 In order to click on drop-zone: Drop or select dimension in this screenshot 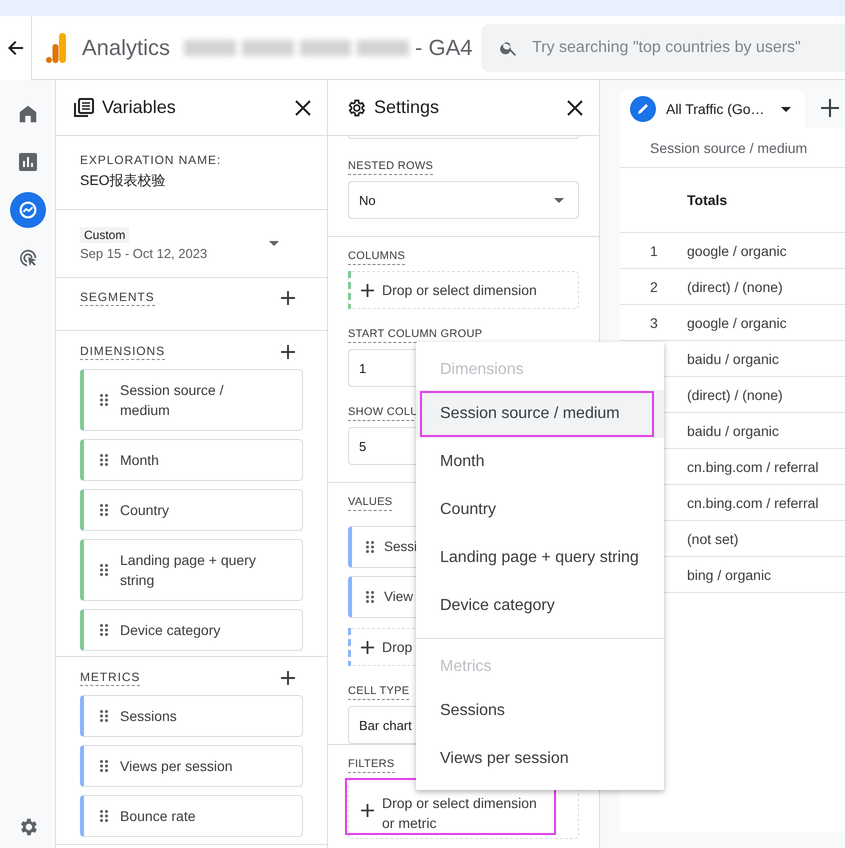, I will do `click(463, 290)`.